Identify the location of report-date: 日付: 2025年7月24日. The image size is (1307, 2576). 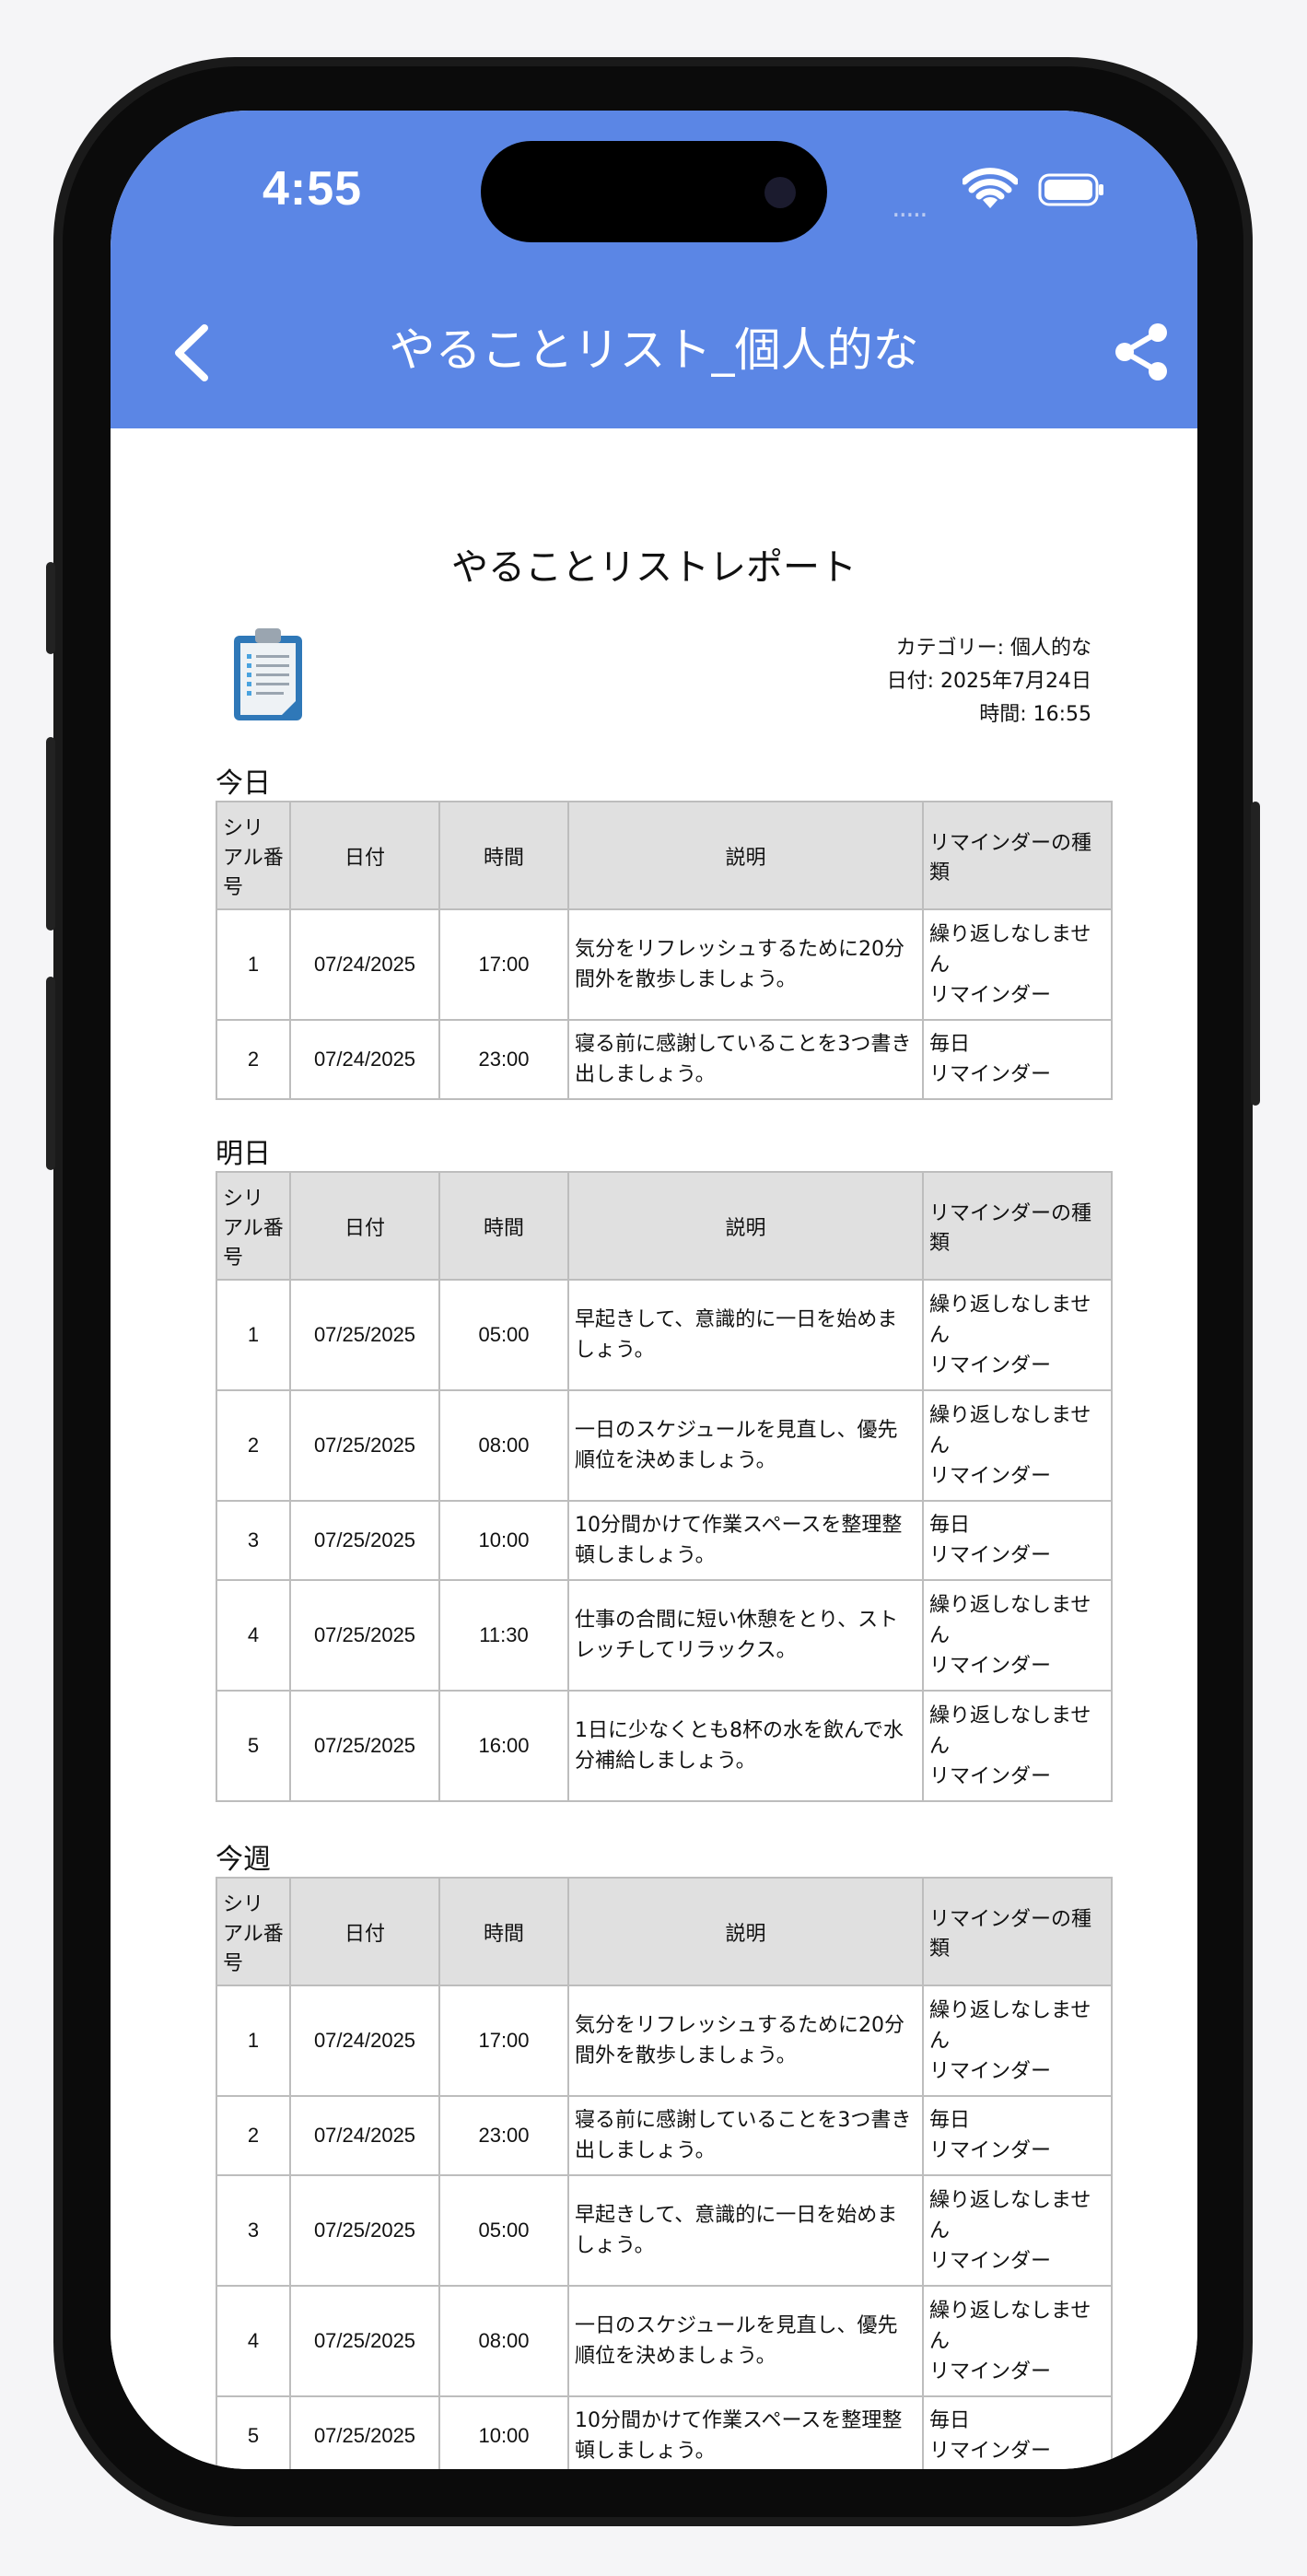
(989, 681).